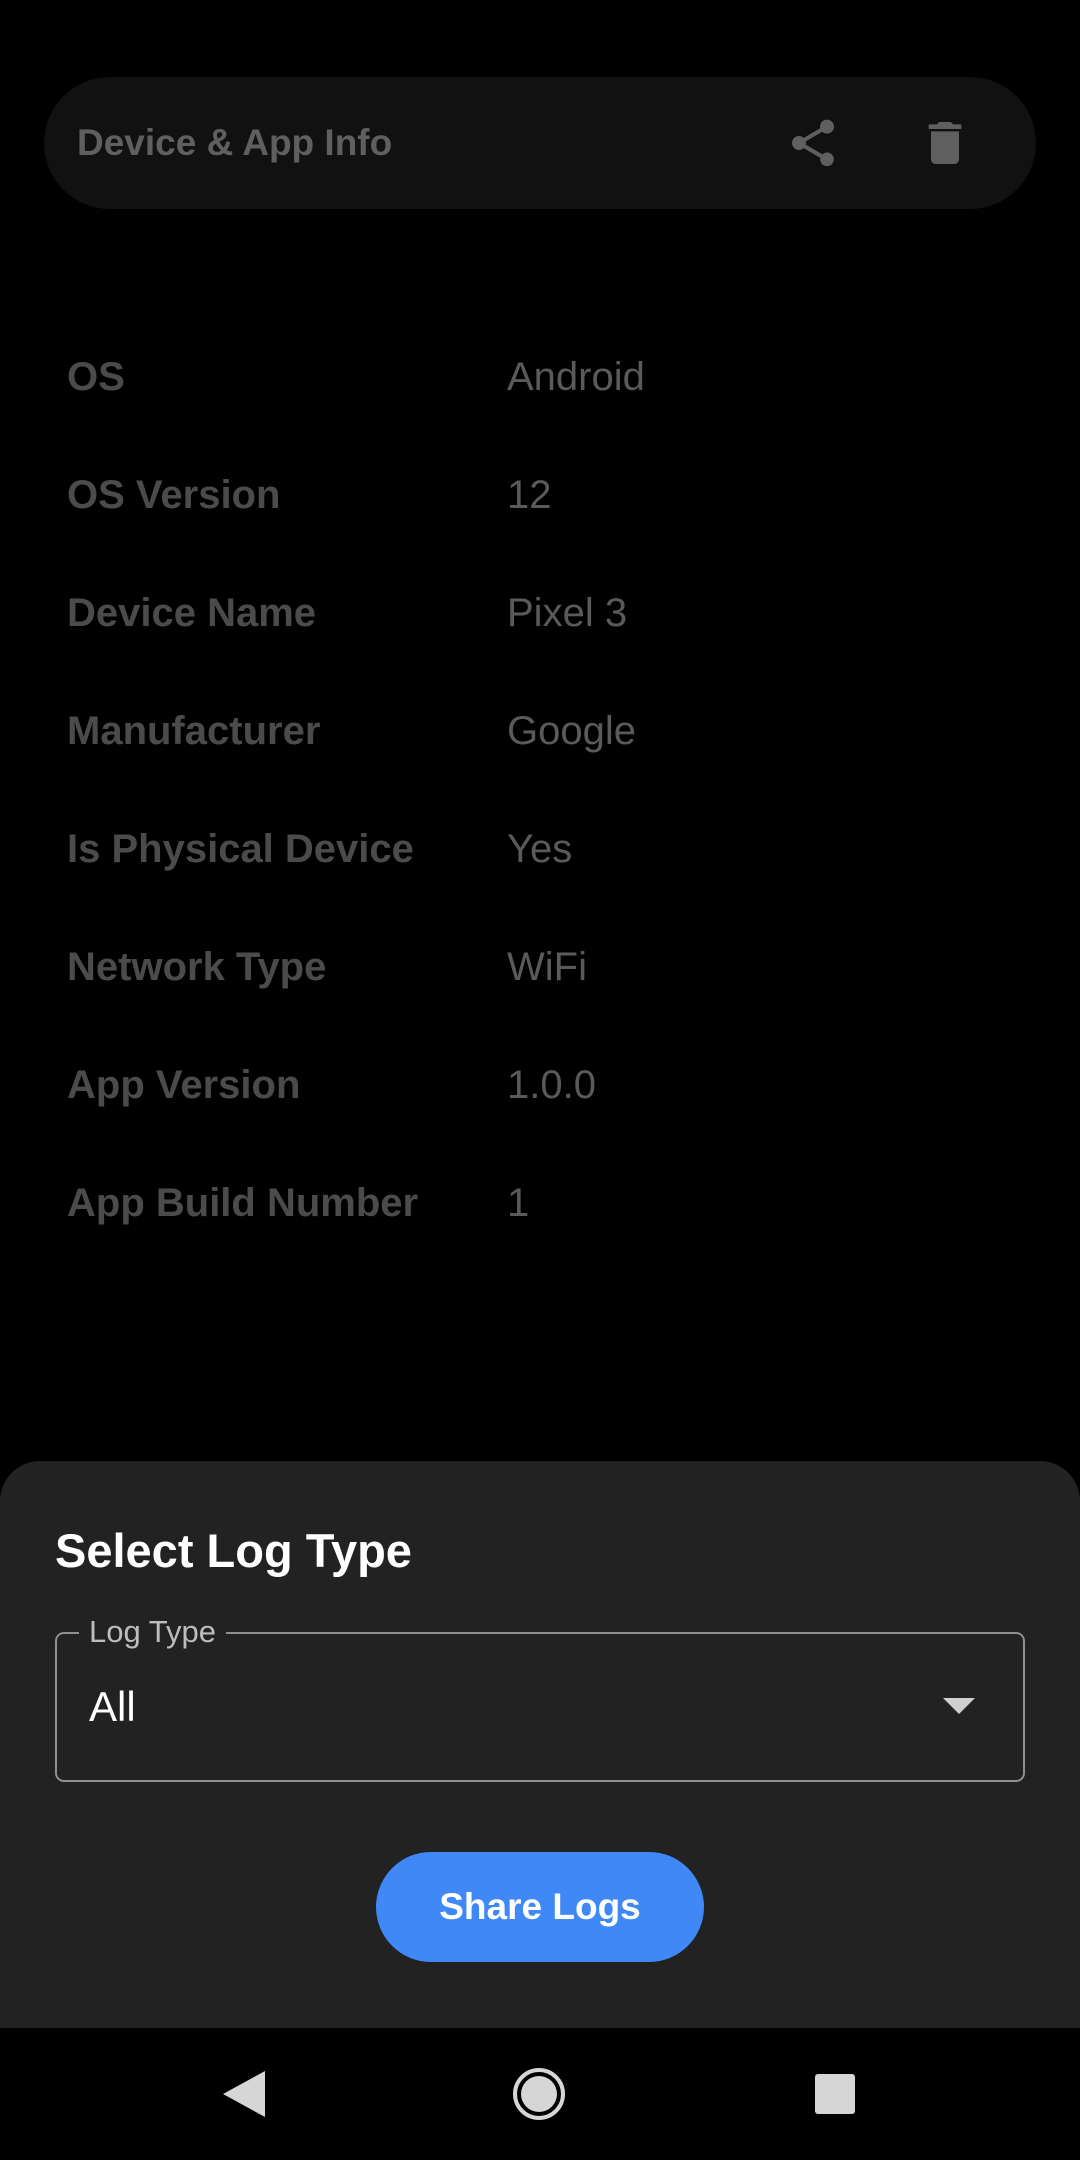  Describe the element at coordinates (194, 731) in the screenshot. I see `info-label: Manufacturer` at that location.